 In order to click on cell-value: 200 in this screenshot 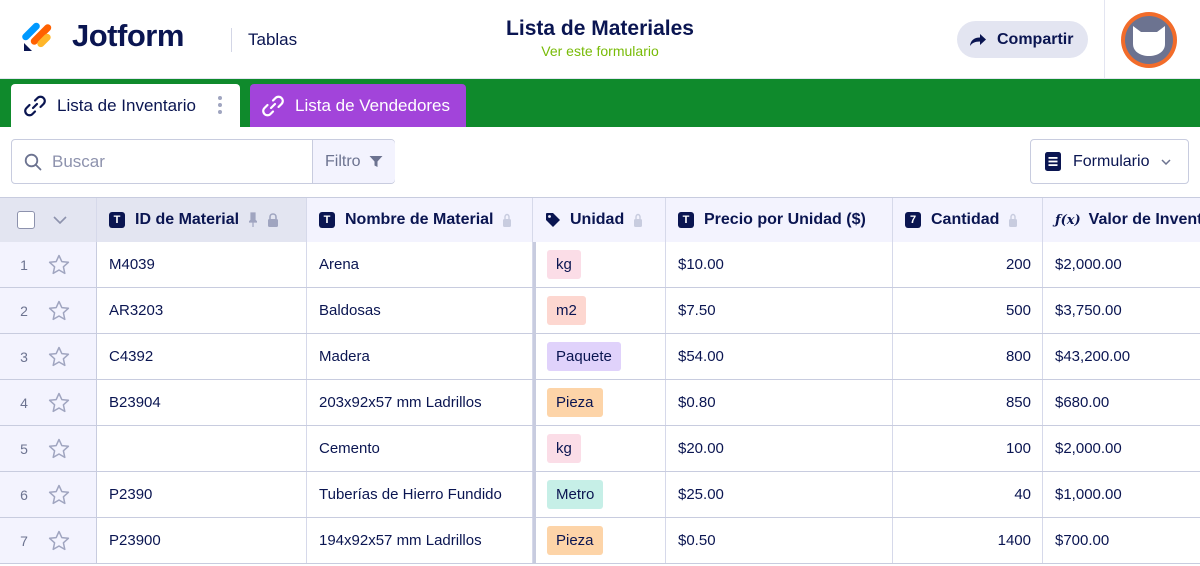, I will do `click(1018, 264)`.